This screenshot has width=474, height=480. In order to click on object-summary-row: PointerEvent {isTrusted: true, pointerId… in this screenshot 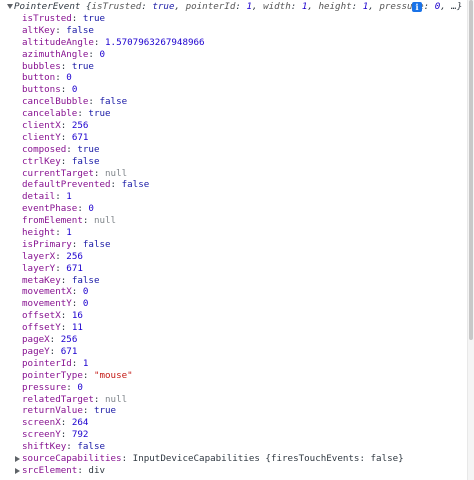, I will do `click(237, 7)`.